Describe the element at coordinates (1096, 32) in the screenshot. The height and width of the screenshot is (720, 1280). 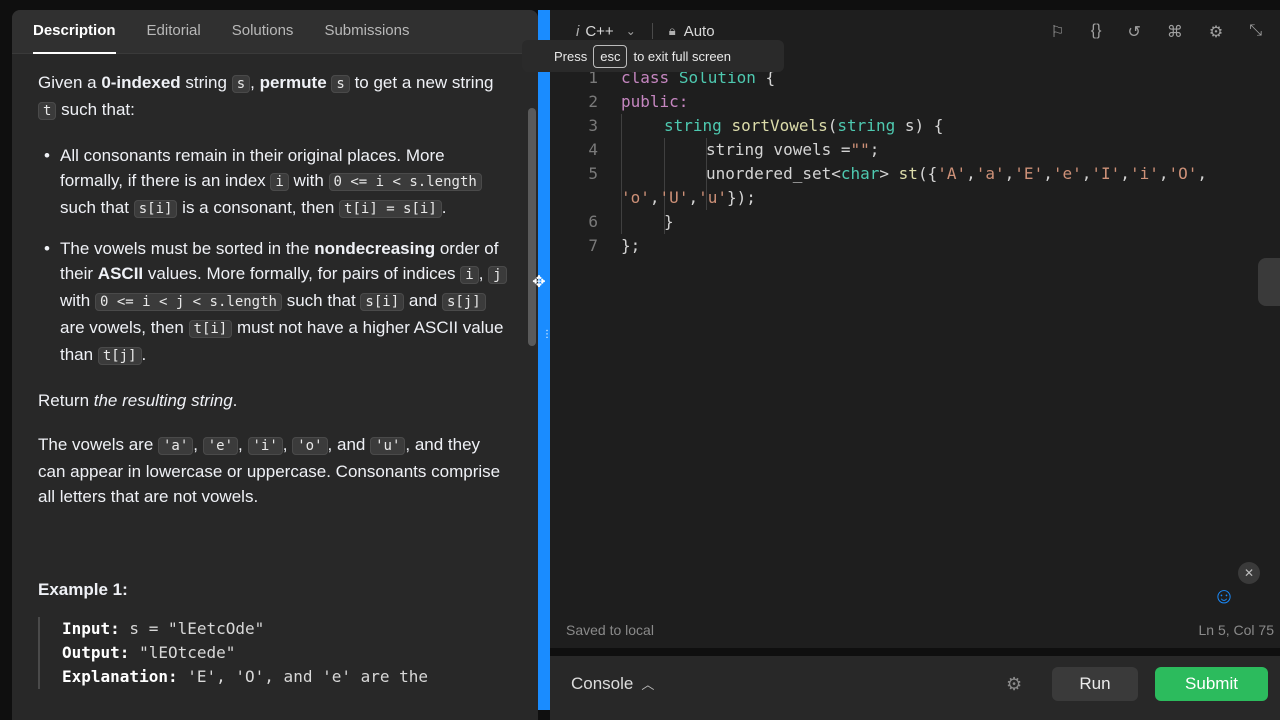
I see `braces-icon: {}` at that location.